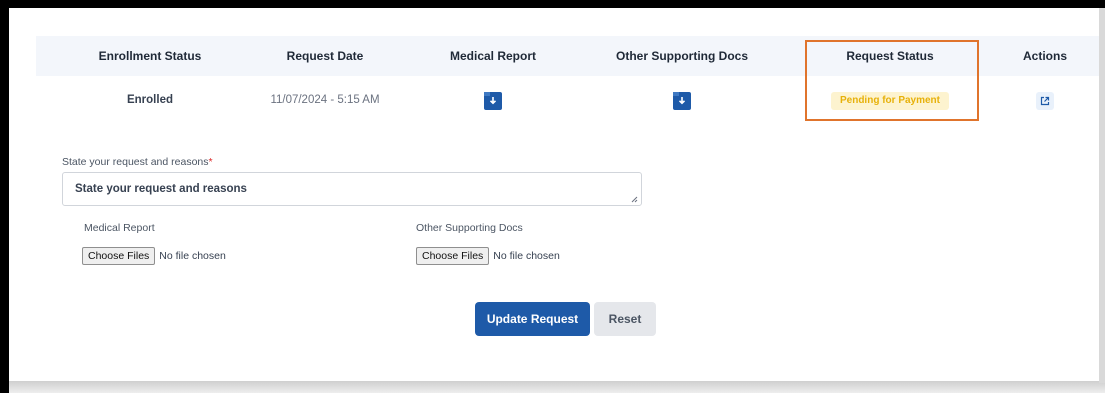  What do you see at coordinates (161, 189) in the screenshot?
I see `reason-value: State your request and reasons` at bounding box center [161, 189].